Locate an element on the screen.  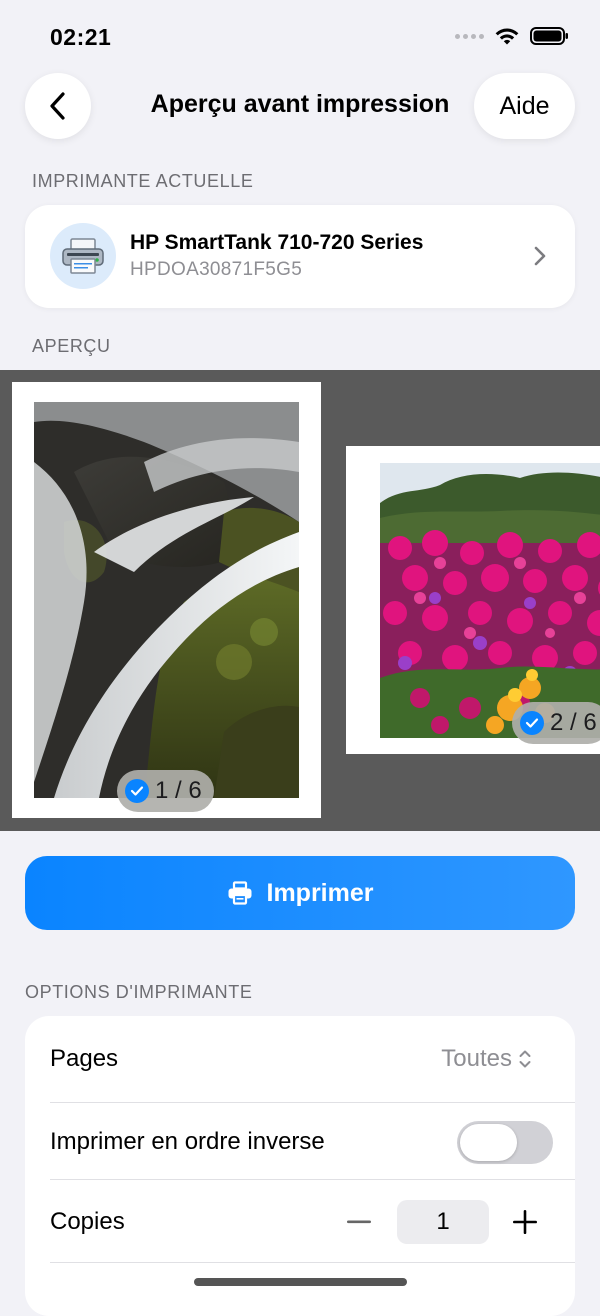
chevron-right-icon is located at coordinates (540, 256).